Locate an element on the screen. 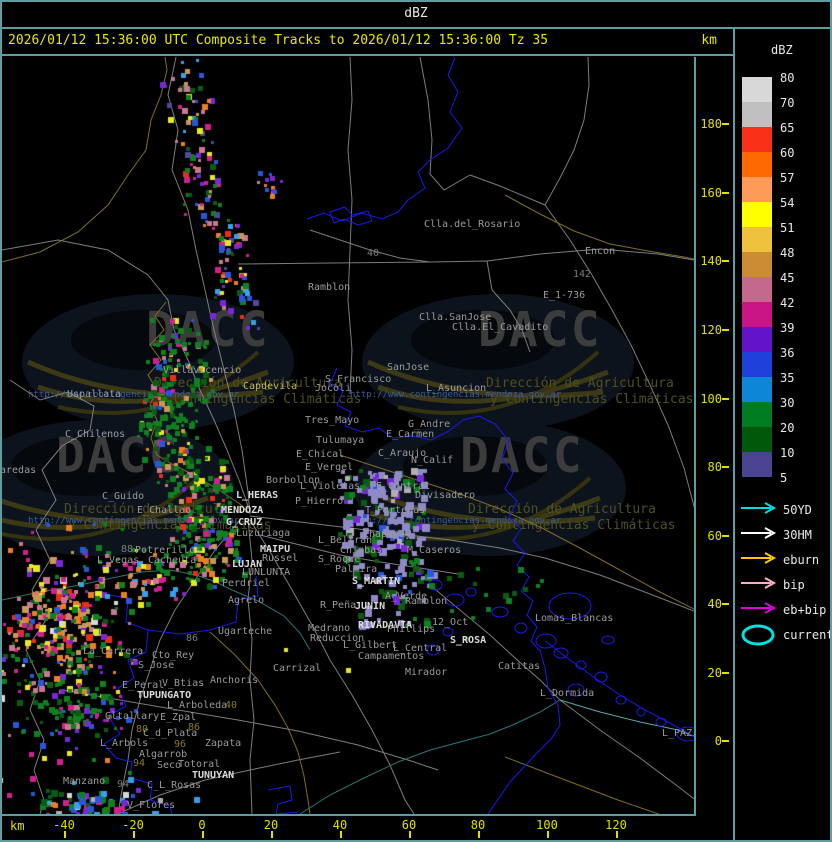 The height and width of the screenshot is (842, 832). map-label: 86 is located at coordinates (192, 638).